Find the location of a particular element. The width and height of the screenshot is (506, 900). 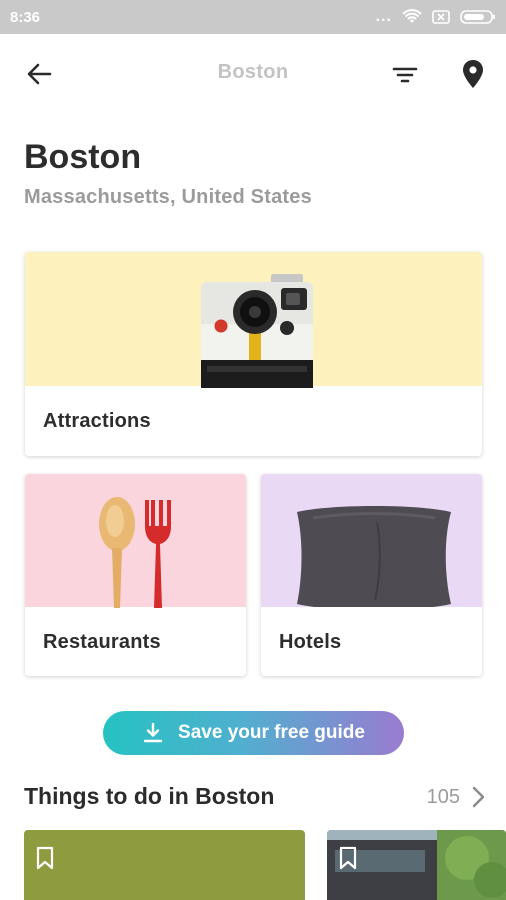

save-guide-label: Save your free guide is located at coordinates (271, 732).